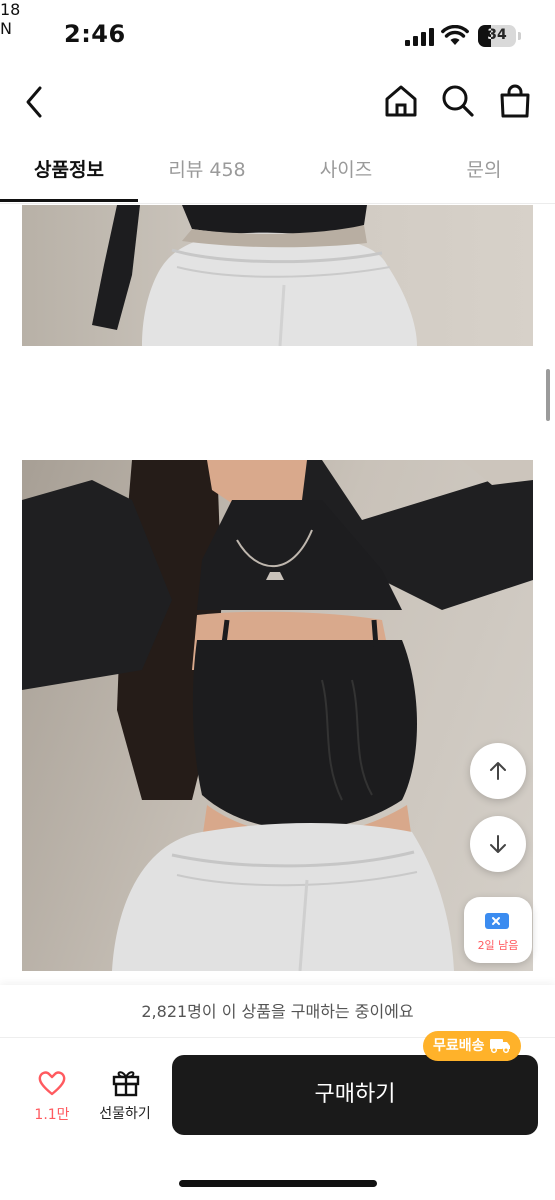 Image resolution: width=555 pixels, height=1200 pixels. I want to click on free-shipping-label: 무료배송, so click(459, 1046).